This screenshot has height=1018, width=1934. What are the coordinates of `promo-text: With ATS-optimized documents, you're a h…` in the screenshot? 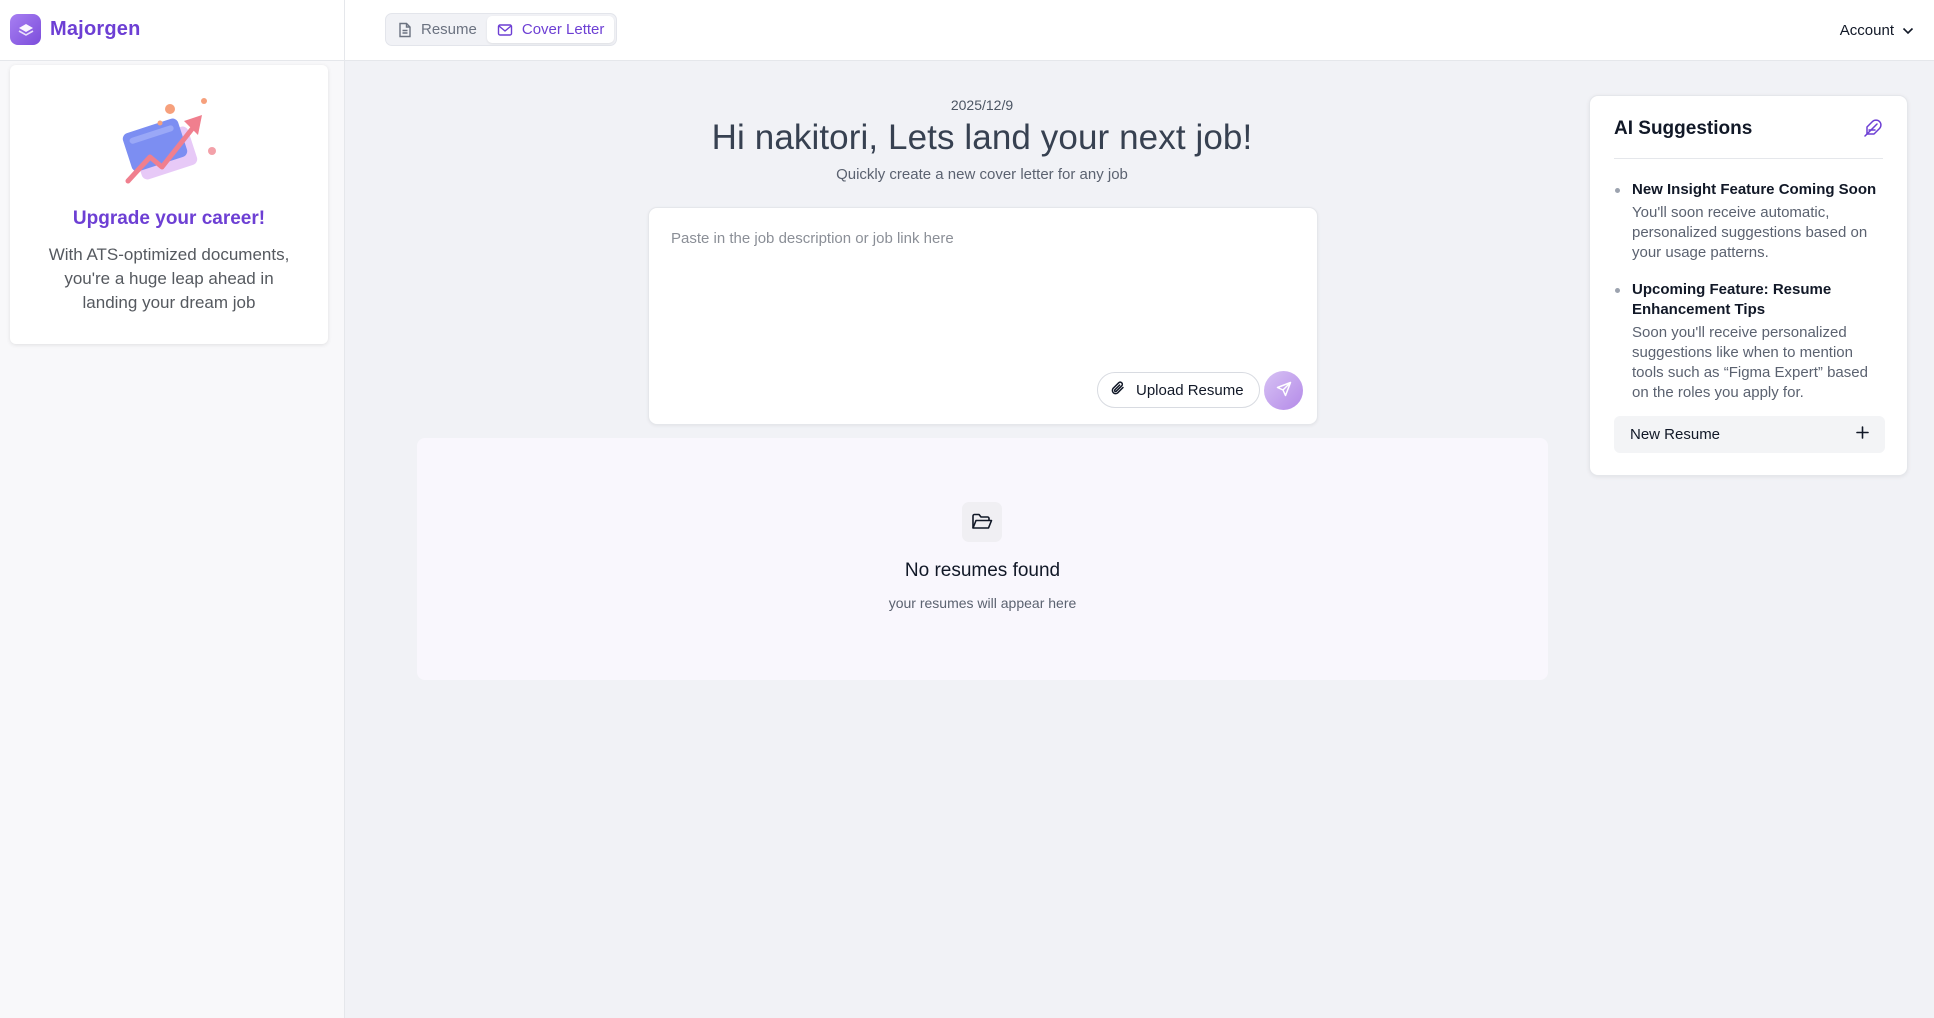 It's located at (169, 278).